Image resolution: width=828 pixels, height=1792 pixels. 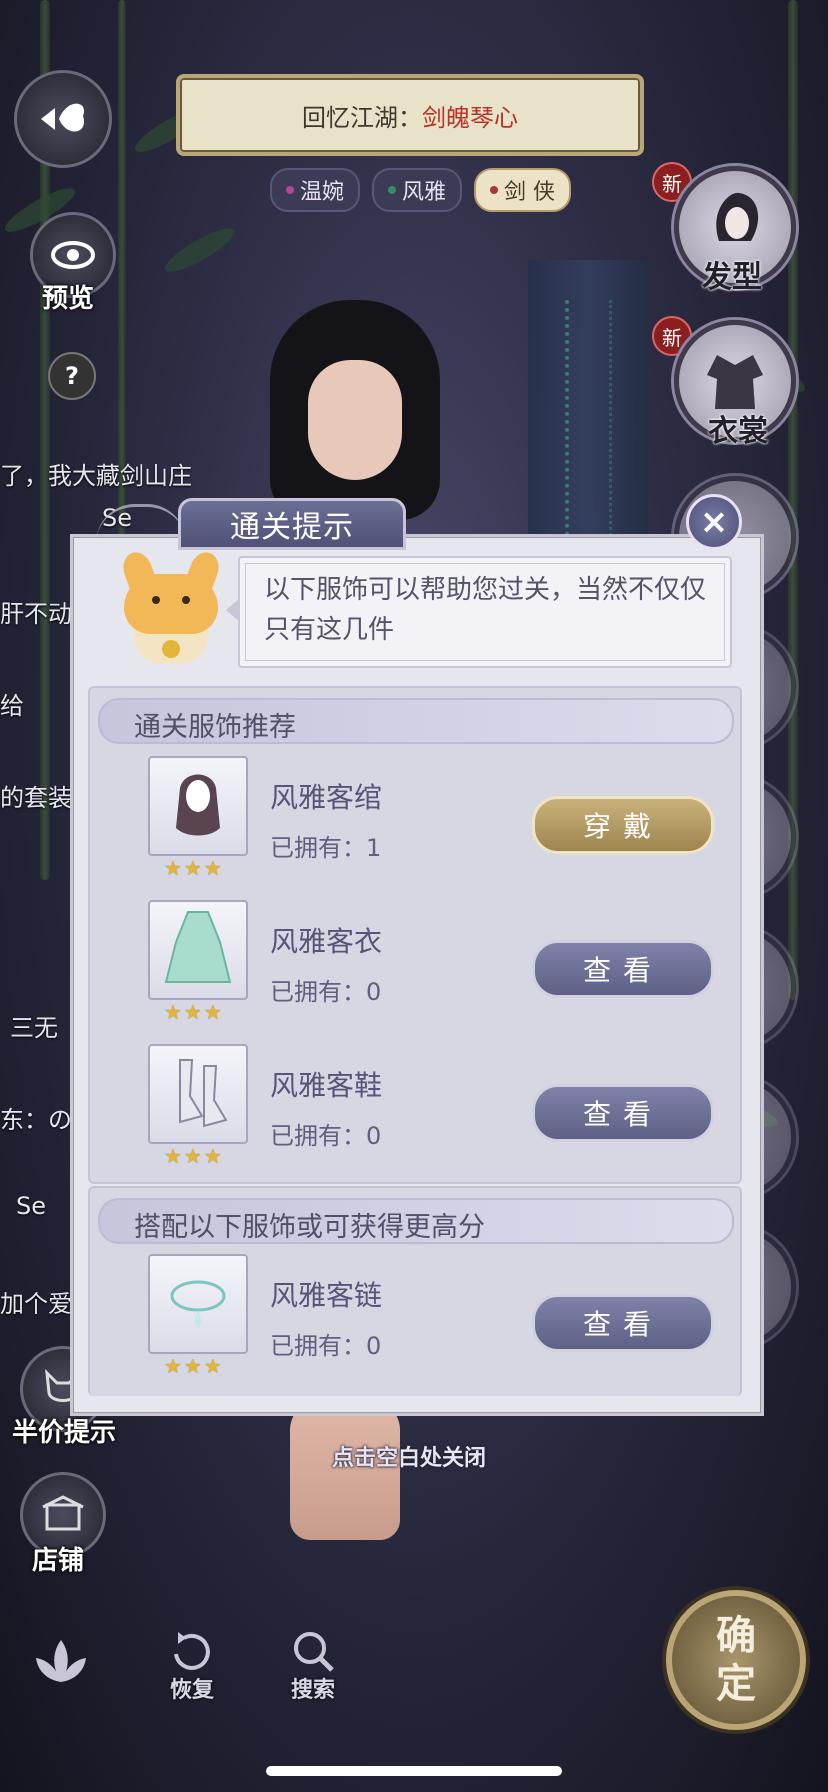 I want to click on shoes-icon, so click(x=203, y=1093).